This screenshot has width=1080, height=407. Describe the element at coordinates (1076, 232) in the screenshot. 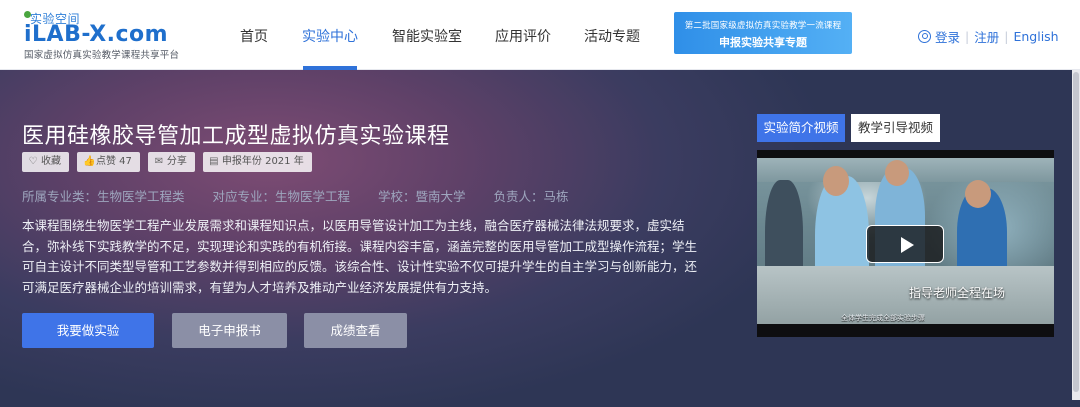

I see `scrollbar-thumb` at that location.